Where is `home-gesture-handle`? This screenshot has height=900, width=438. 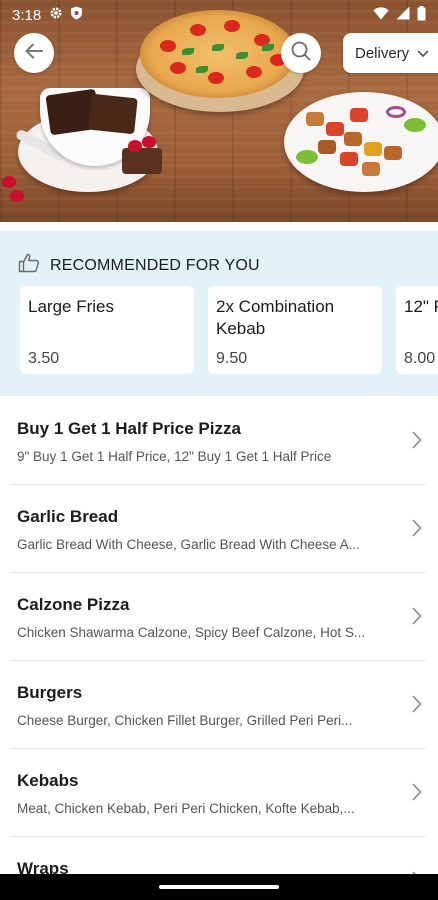 home-gesture-handle is located at coordinates (219, 887).